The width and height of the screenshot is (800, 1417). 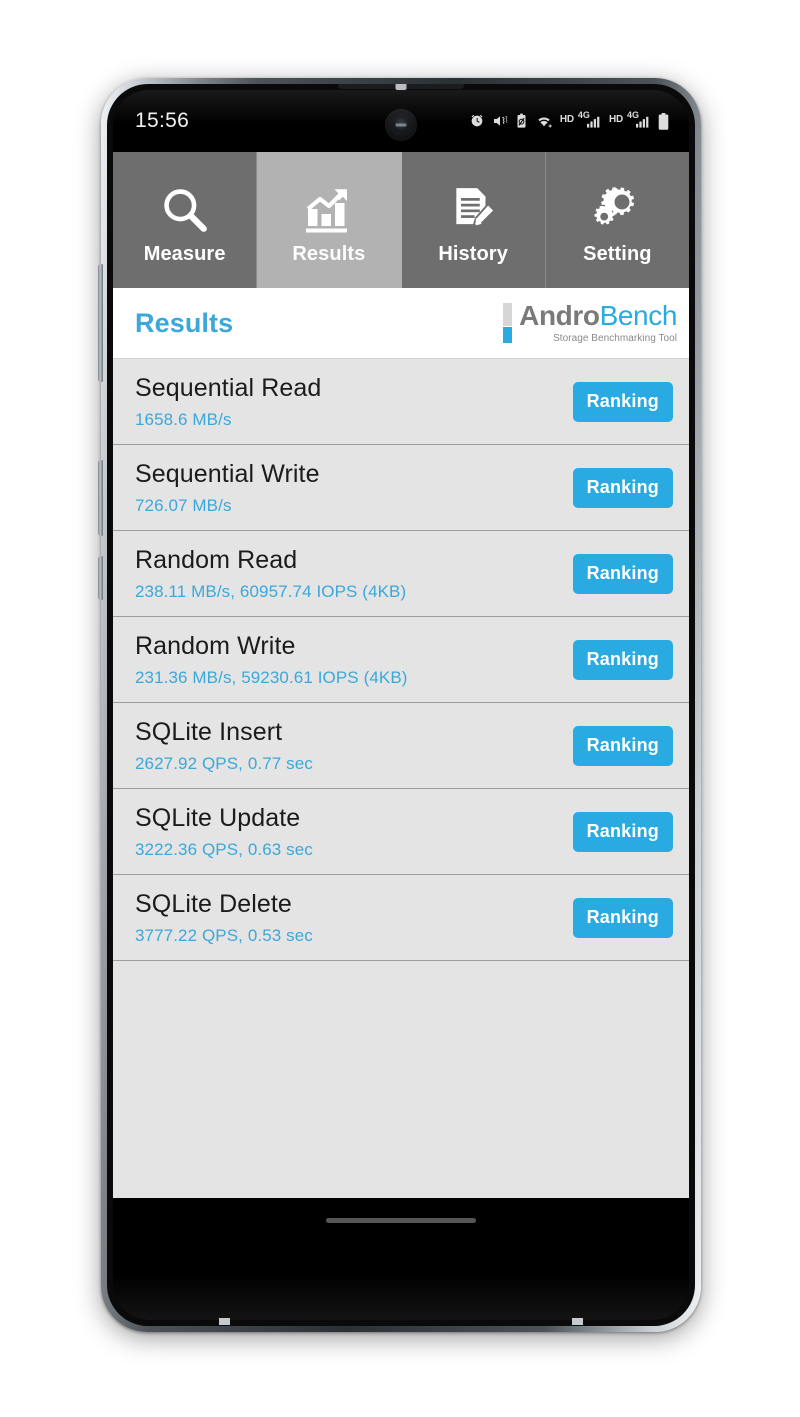 I want to click on earpiece-sensor-icon, so click(x=401, y=87).